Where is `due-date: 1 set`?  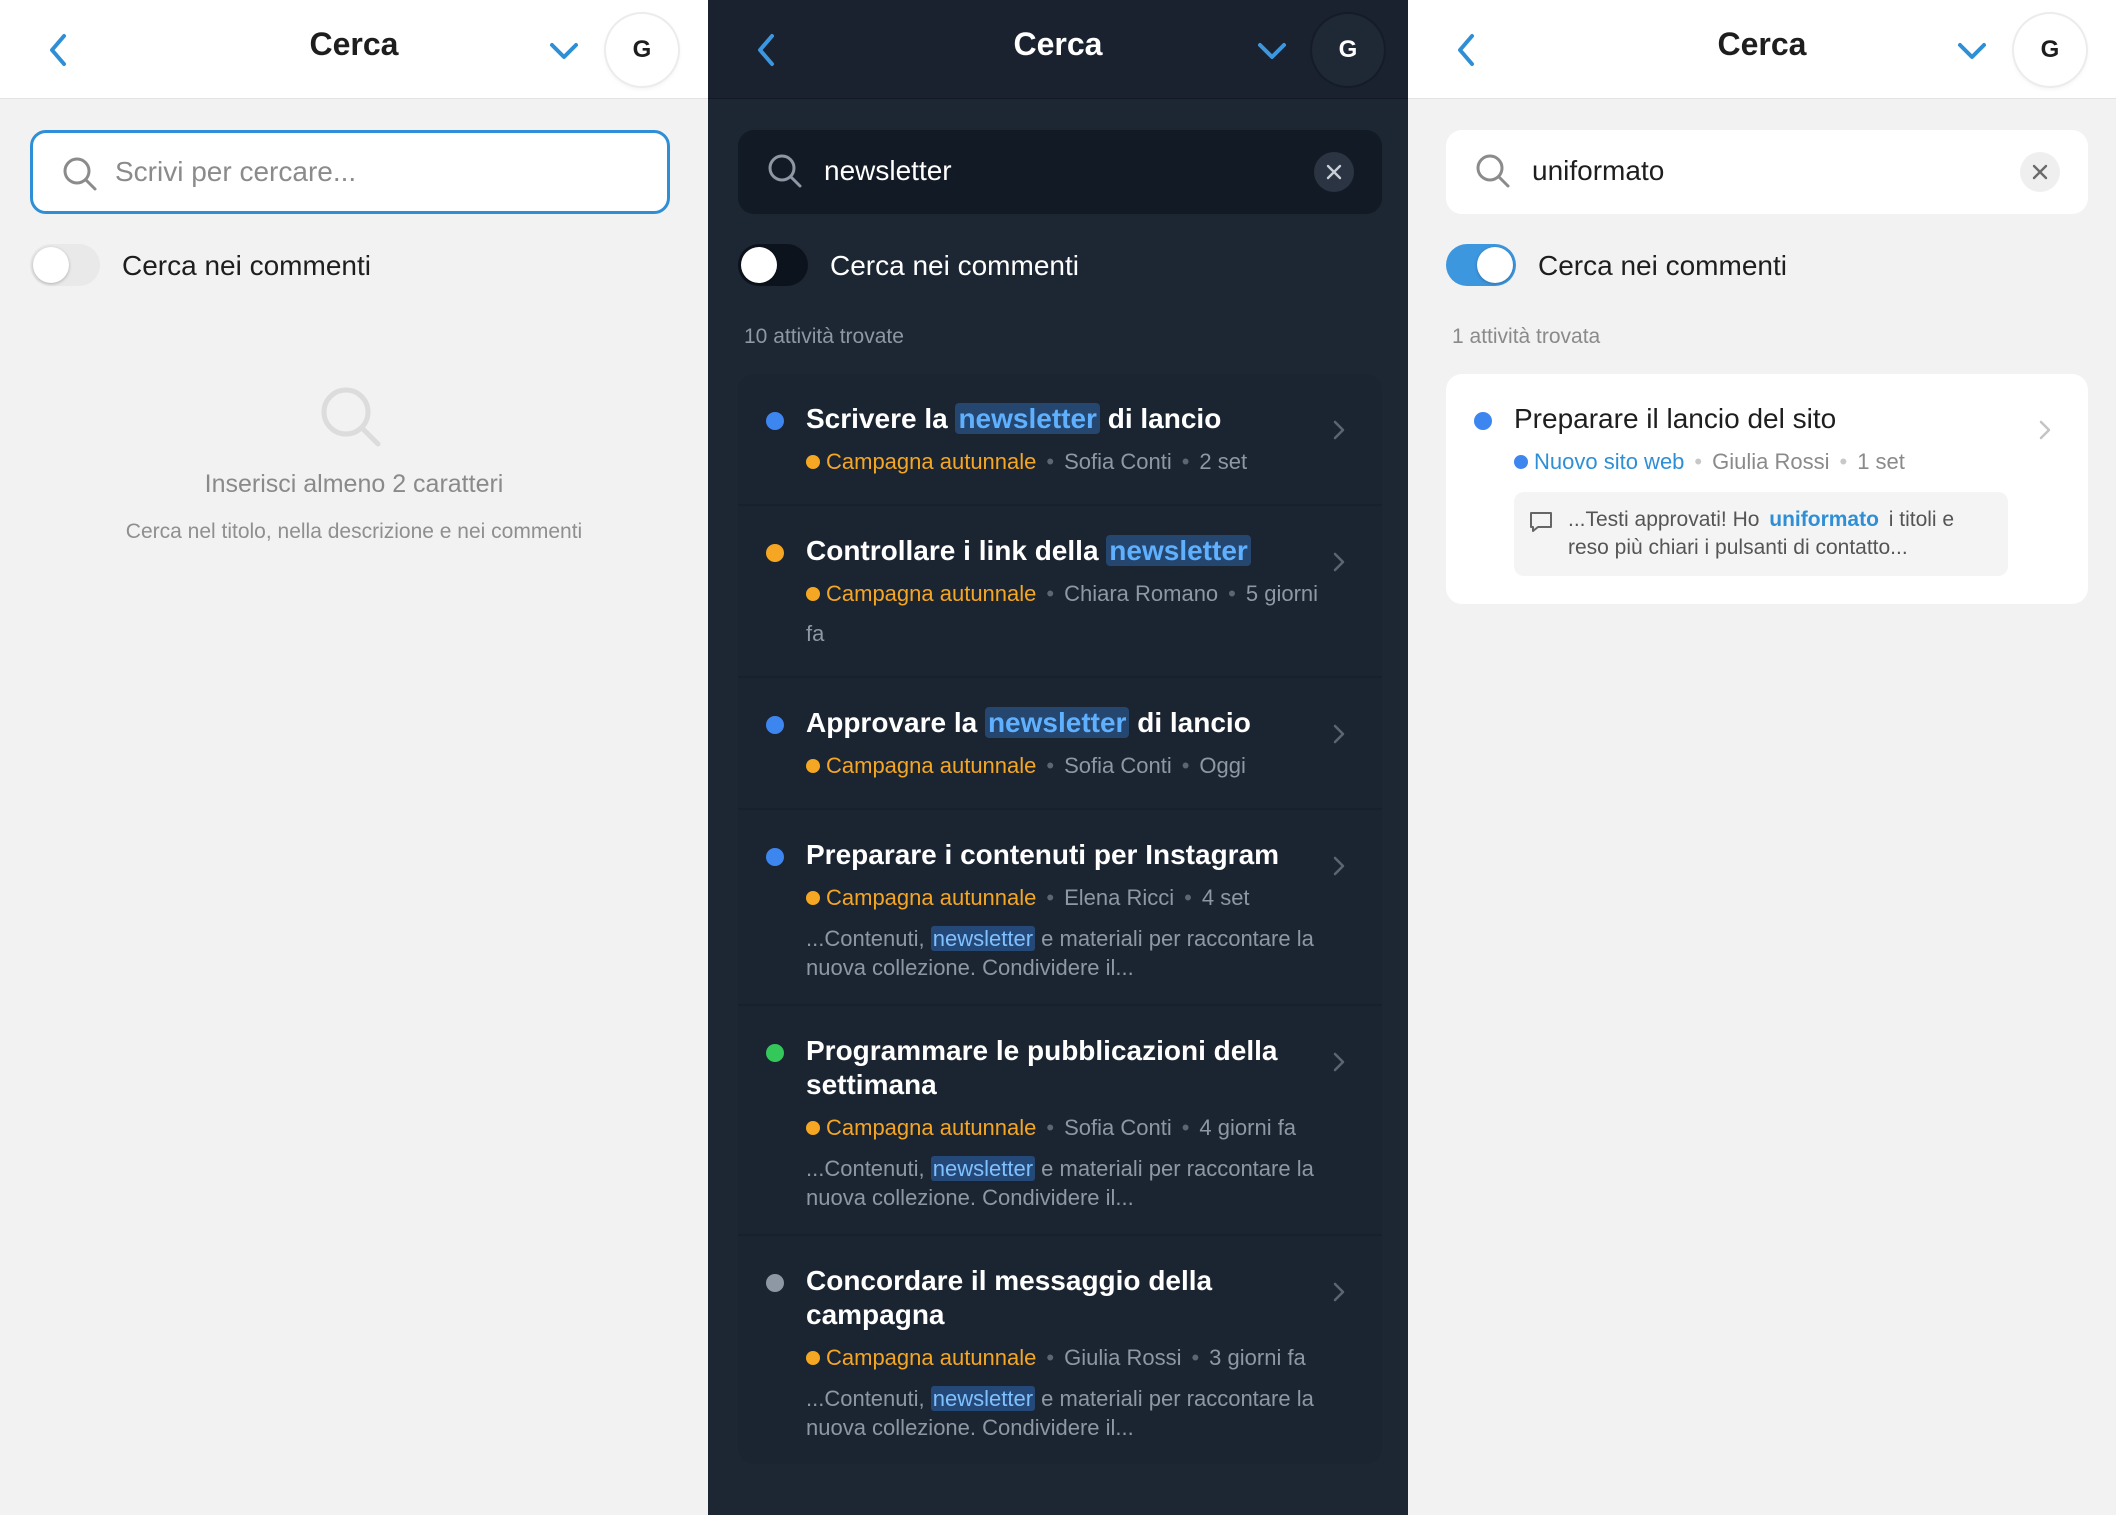
due-date: 1 set is located at coordinates (1881, 461).